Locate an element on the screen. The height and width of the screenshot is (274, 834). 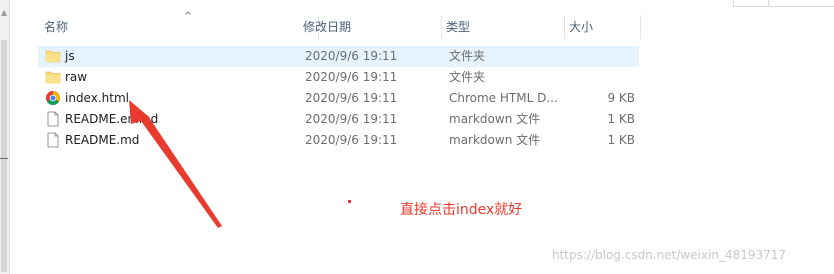
sort-ascending-icon: ^ is located at coordinates (188, 16).